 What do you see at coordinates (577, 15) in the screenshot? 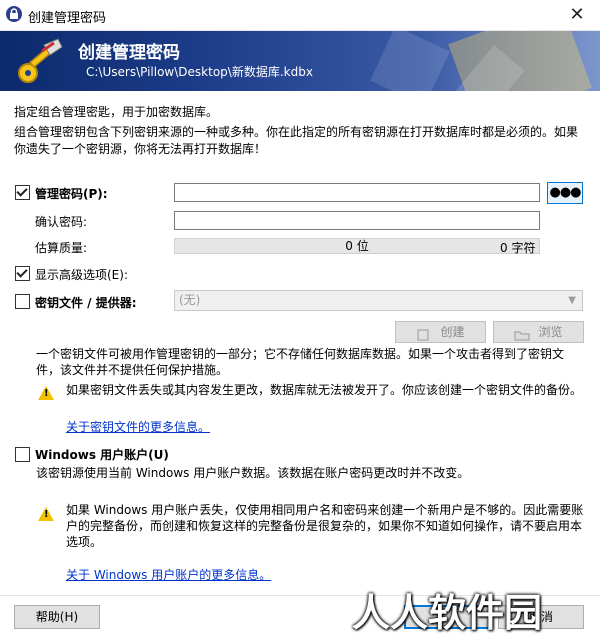
I see `close-icon: ✕` at bounding box center [577, 15].